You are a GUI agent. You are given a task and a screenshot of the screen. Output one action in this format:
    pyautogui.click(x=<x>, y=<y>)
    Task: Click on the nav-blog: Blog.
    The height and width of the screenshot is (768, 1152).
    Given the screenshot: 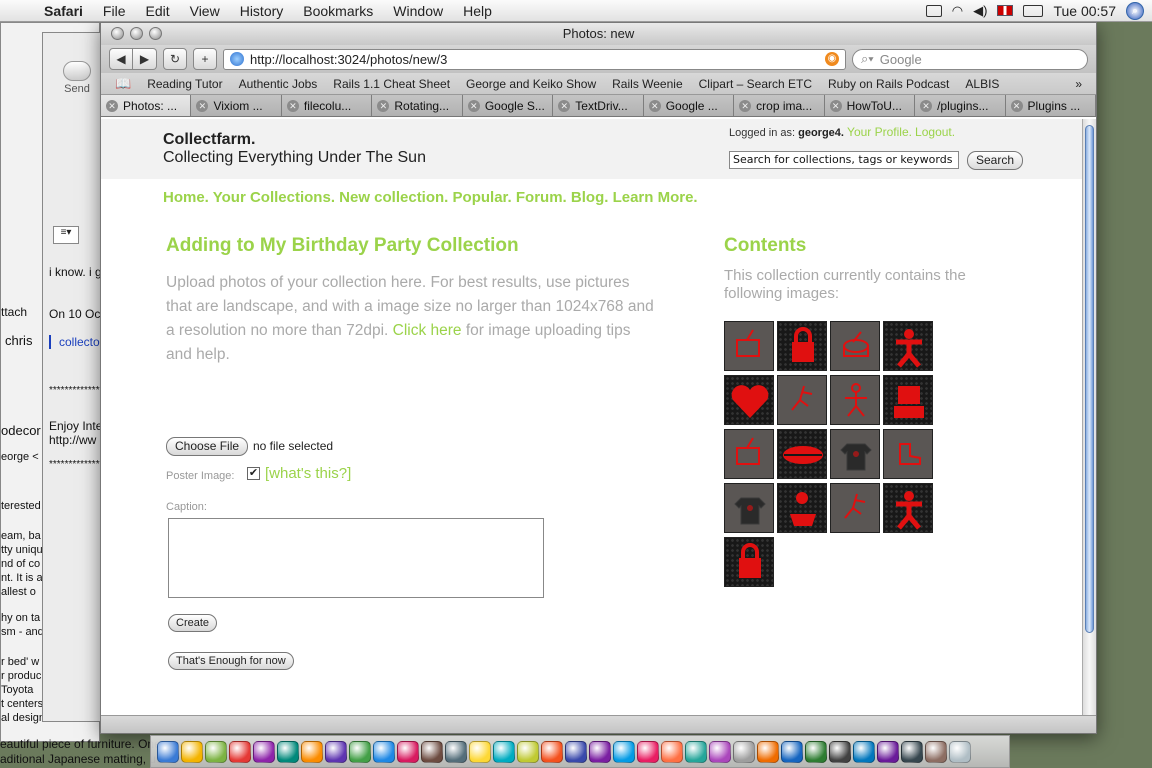 What is the action you would take?
    pyautogui.click(x=590, y=197)
    